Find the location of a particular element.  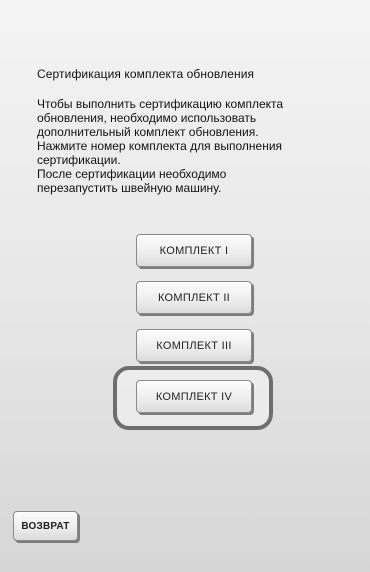

instruction-line: обновления, необходимо использовать is located at coordinates (147, 118).